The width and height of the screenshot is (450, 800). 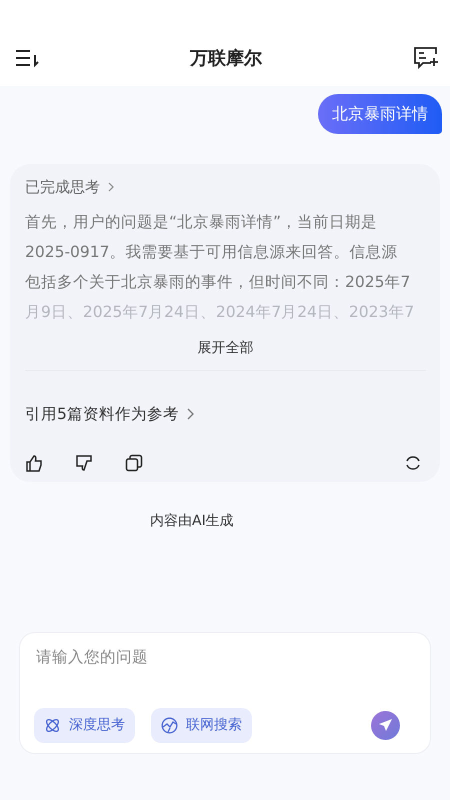 I want to click on refresh-icon, so click(x=413, y=463).